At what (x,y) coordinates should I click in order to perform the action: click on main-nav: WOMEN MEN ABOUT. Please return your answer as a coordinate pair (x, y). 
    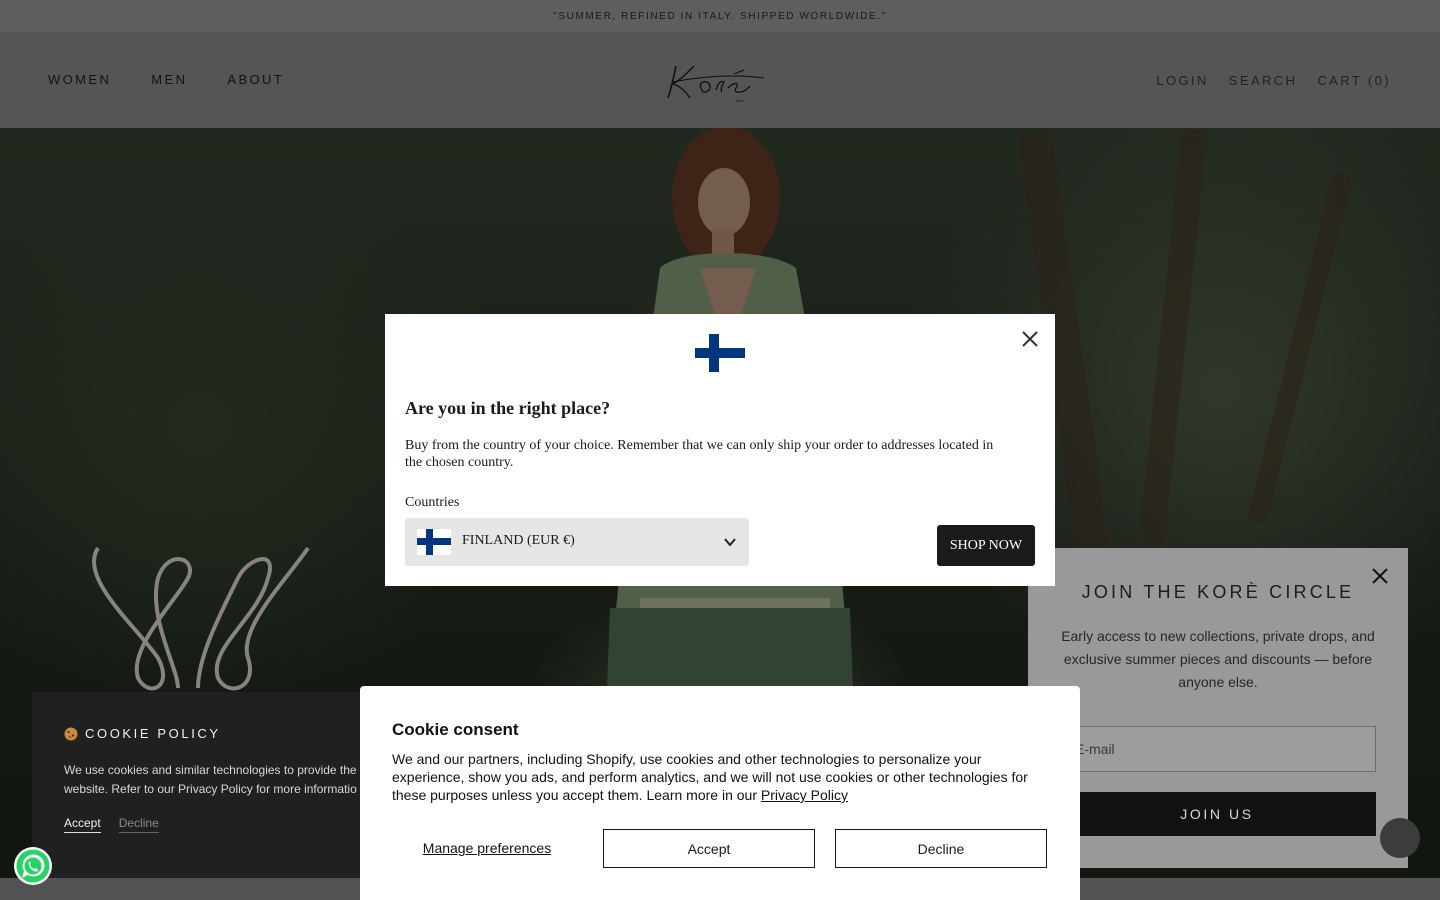
    Looking at the image, I should click on (166, 79).